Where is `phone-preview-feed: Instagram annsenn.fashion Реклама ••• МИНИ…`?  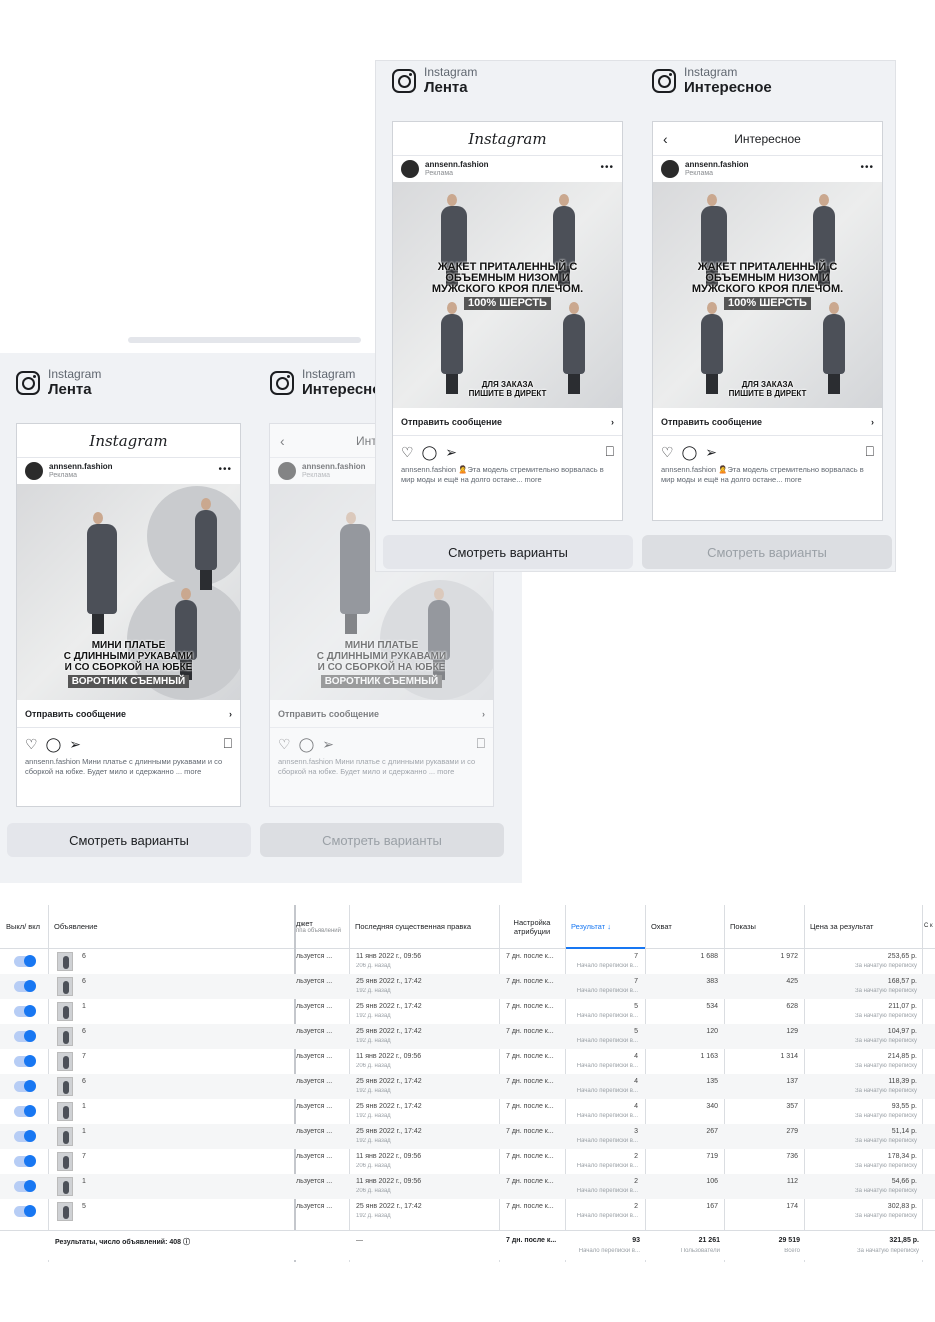
phone-preview-feed: Instagram annsenn.fashion Реклама ••• МИНИ… is located at coordinates (128, 615).